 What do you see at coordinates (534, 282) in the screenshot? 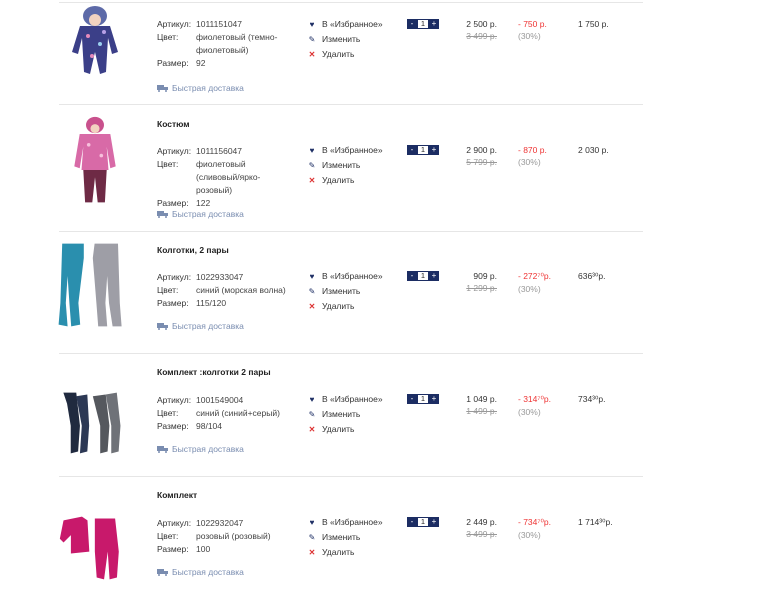
I see `discount: - 272⁷⁰р. (30%)` at bounding box center [534, 282].